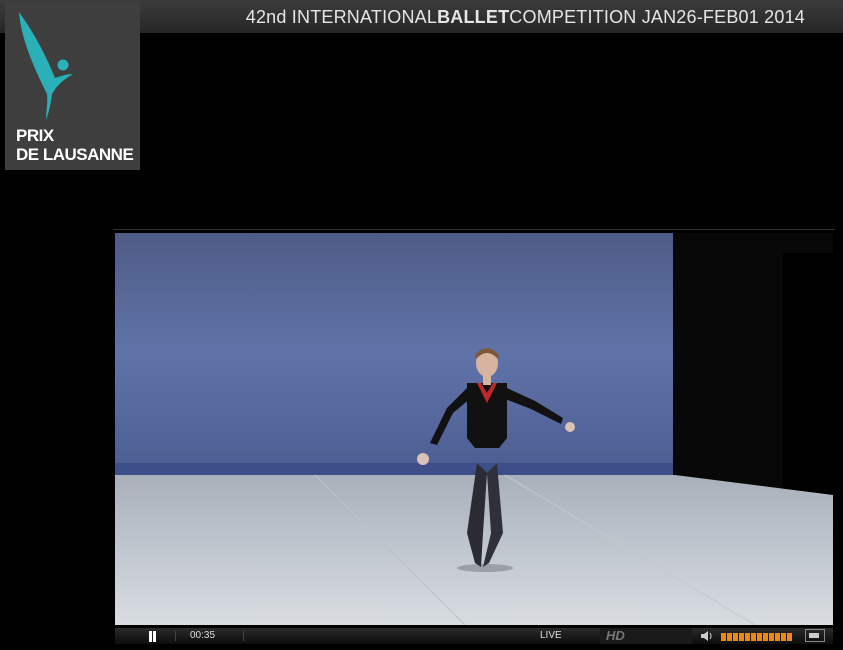 This screenshot has width=843, height=650. I want to click on volume-slider, so click(757, 637).